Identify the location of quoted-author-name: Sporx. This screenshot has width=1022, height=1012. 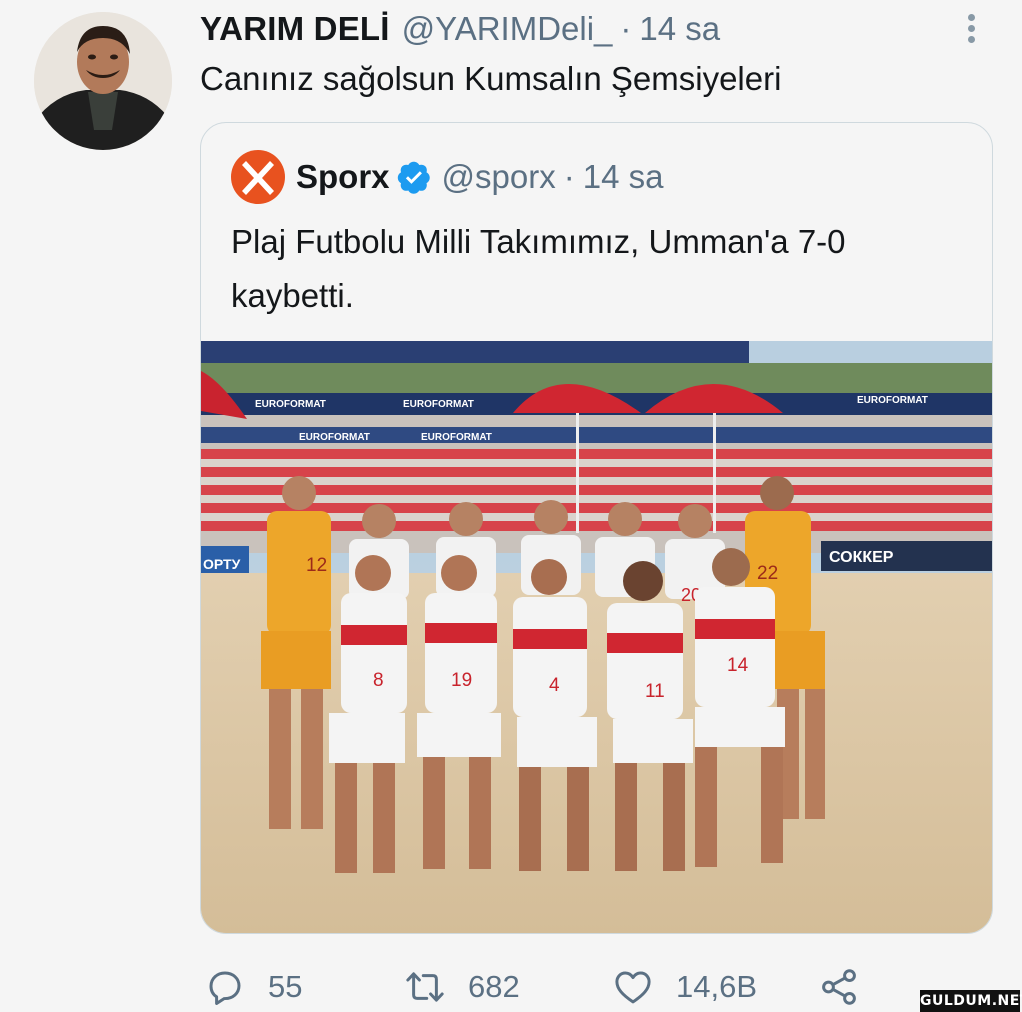
(343, 177).